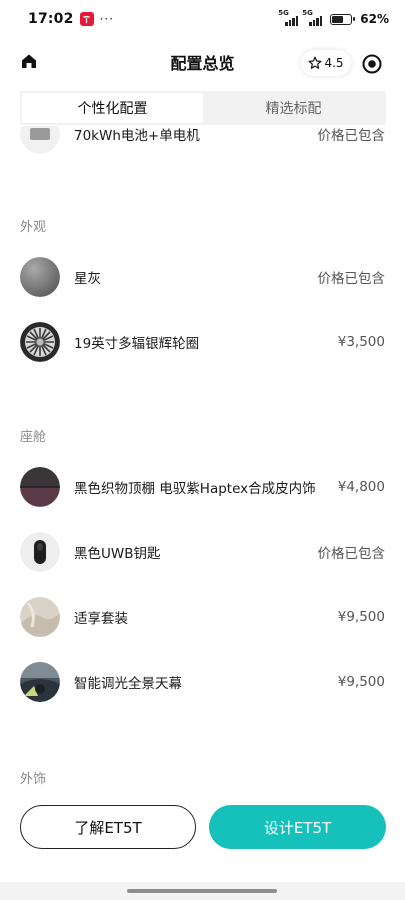 Image resolution: width=405 pixels, height=900 pixels. What do you see at coordinates (87, 279) in the screenshot?
I see `item-label: 星灰` at bounding box center [87, 279].